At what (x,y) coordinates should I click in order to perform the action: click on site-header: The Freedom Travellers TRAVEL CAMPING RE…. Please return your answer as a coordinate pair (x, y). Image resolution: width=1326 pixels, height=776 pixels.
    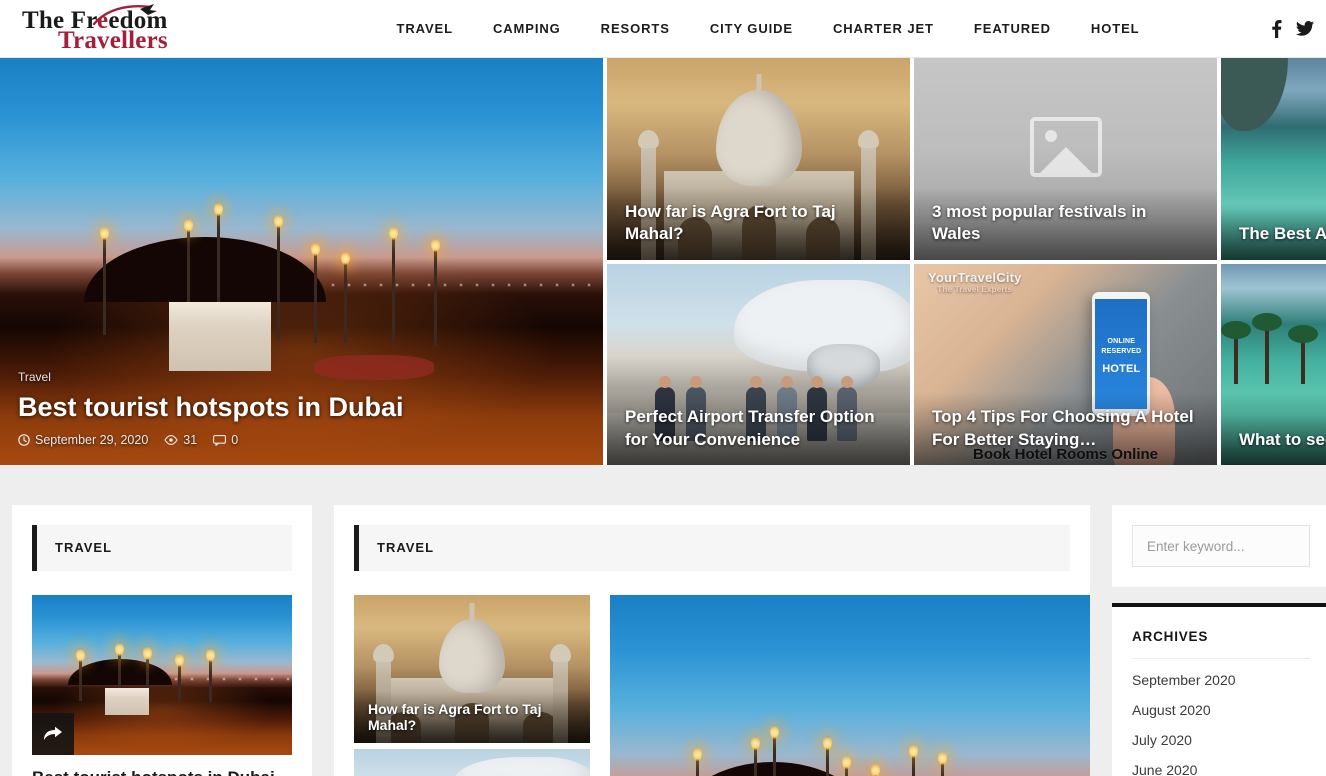
    Looking at the image, I should click on (663, 29).